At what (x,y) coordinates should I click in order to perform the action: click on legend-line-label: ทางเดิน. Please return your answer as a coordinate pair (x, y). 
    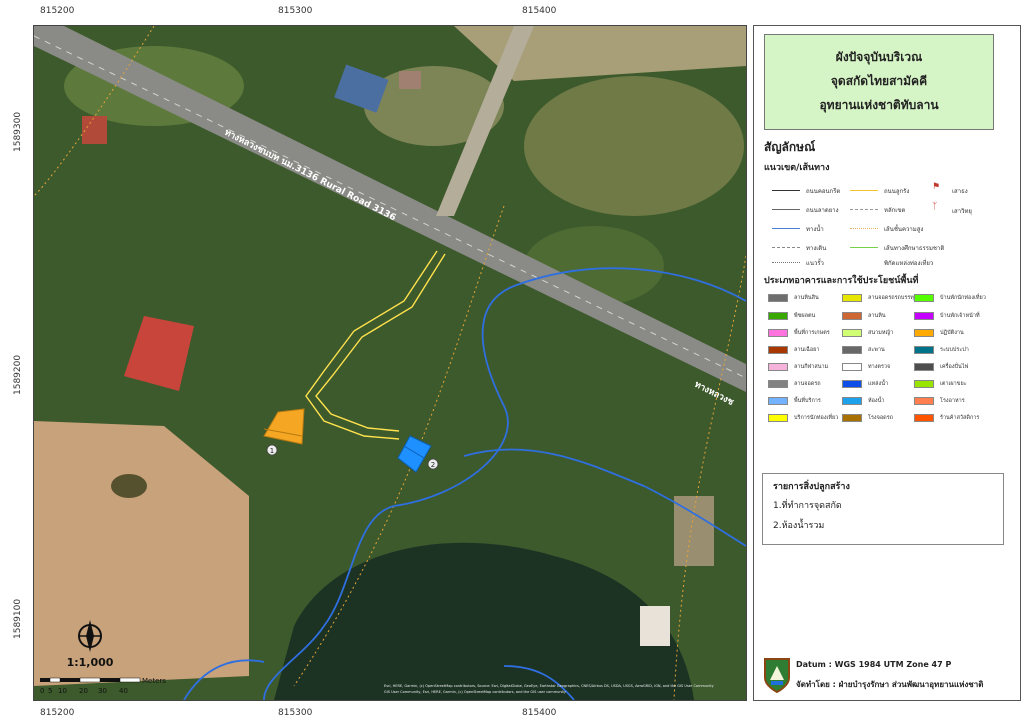
    Looking at the image, I should click on (816, 248).